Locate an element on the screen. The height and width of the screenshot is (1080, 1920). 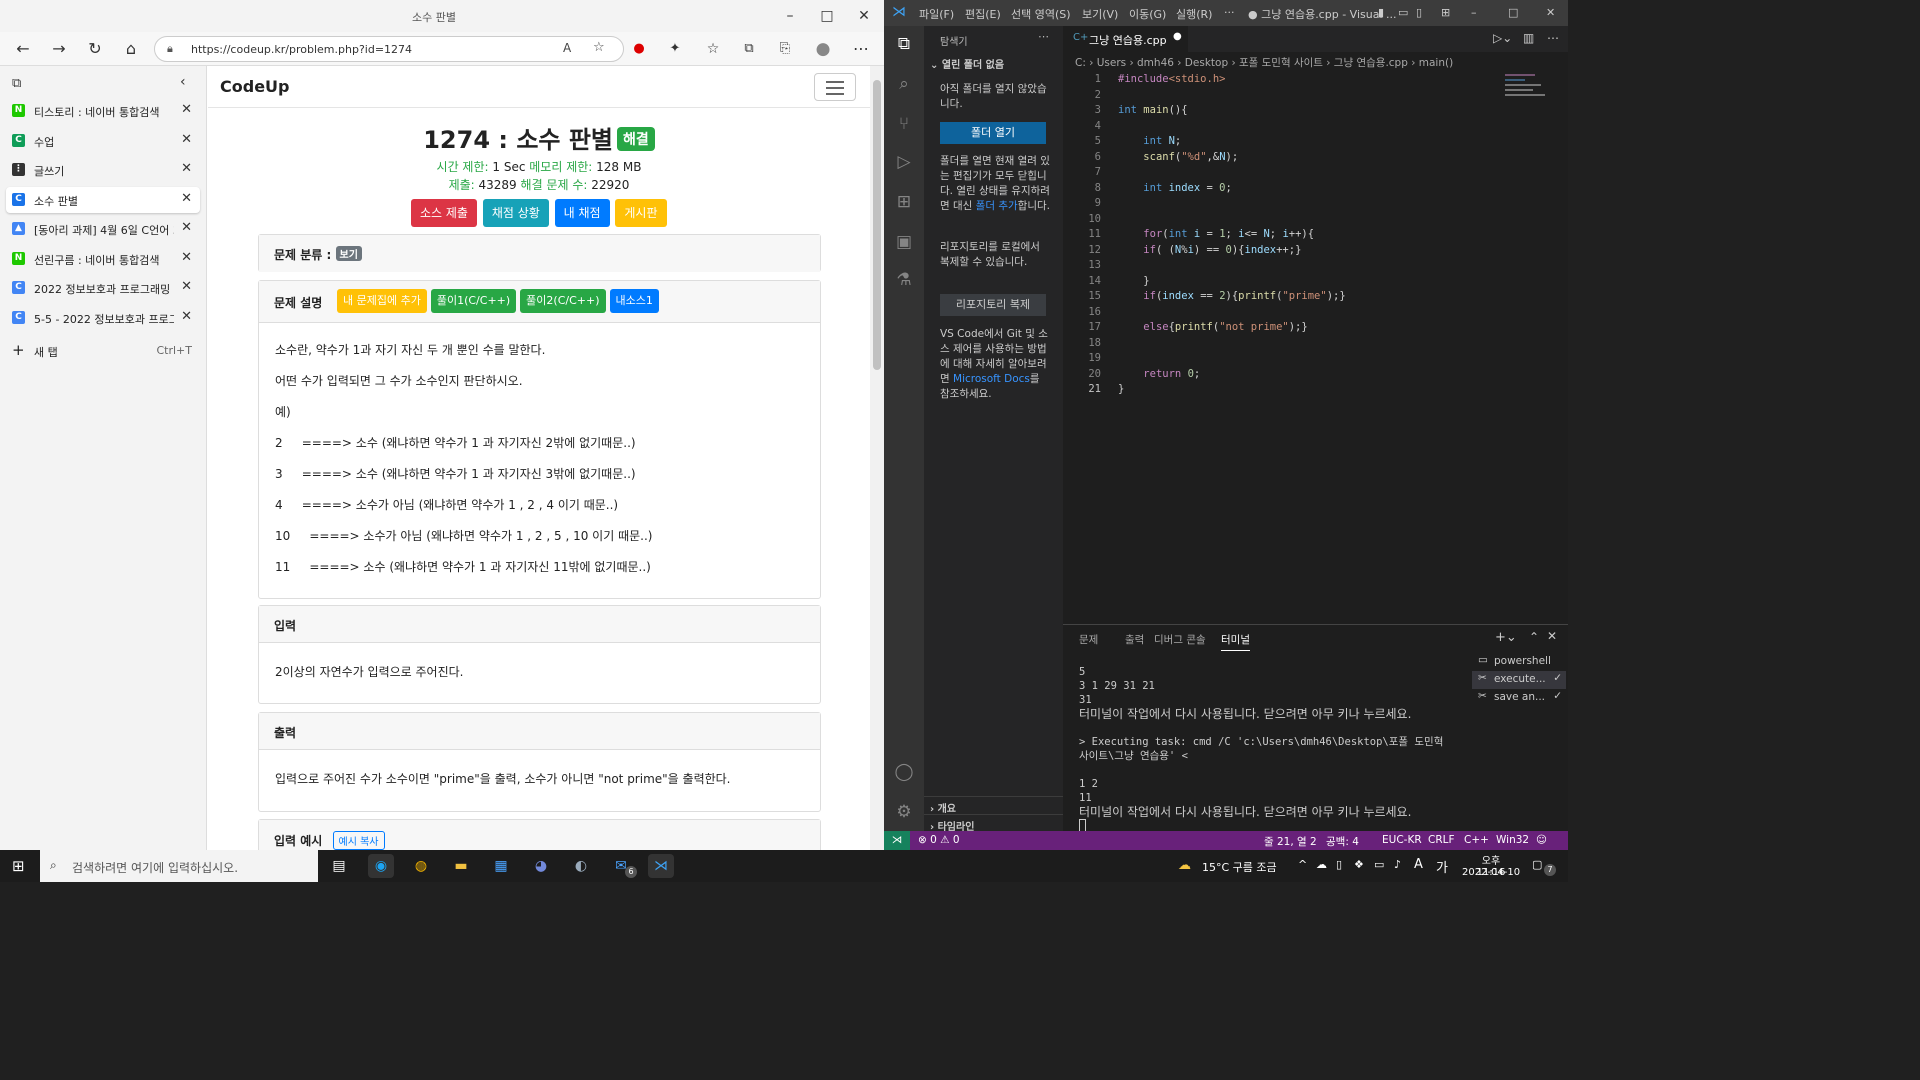
edge-icon: ◉ is located at coordinates (381, 866).